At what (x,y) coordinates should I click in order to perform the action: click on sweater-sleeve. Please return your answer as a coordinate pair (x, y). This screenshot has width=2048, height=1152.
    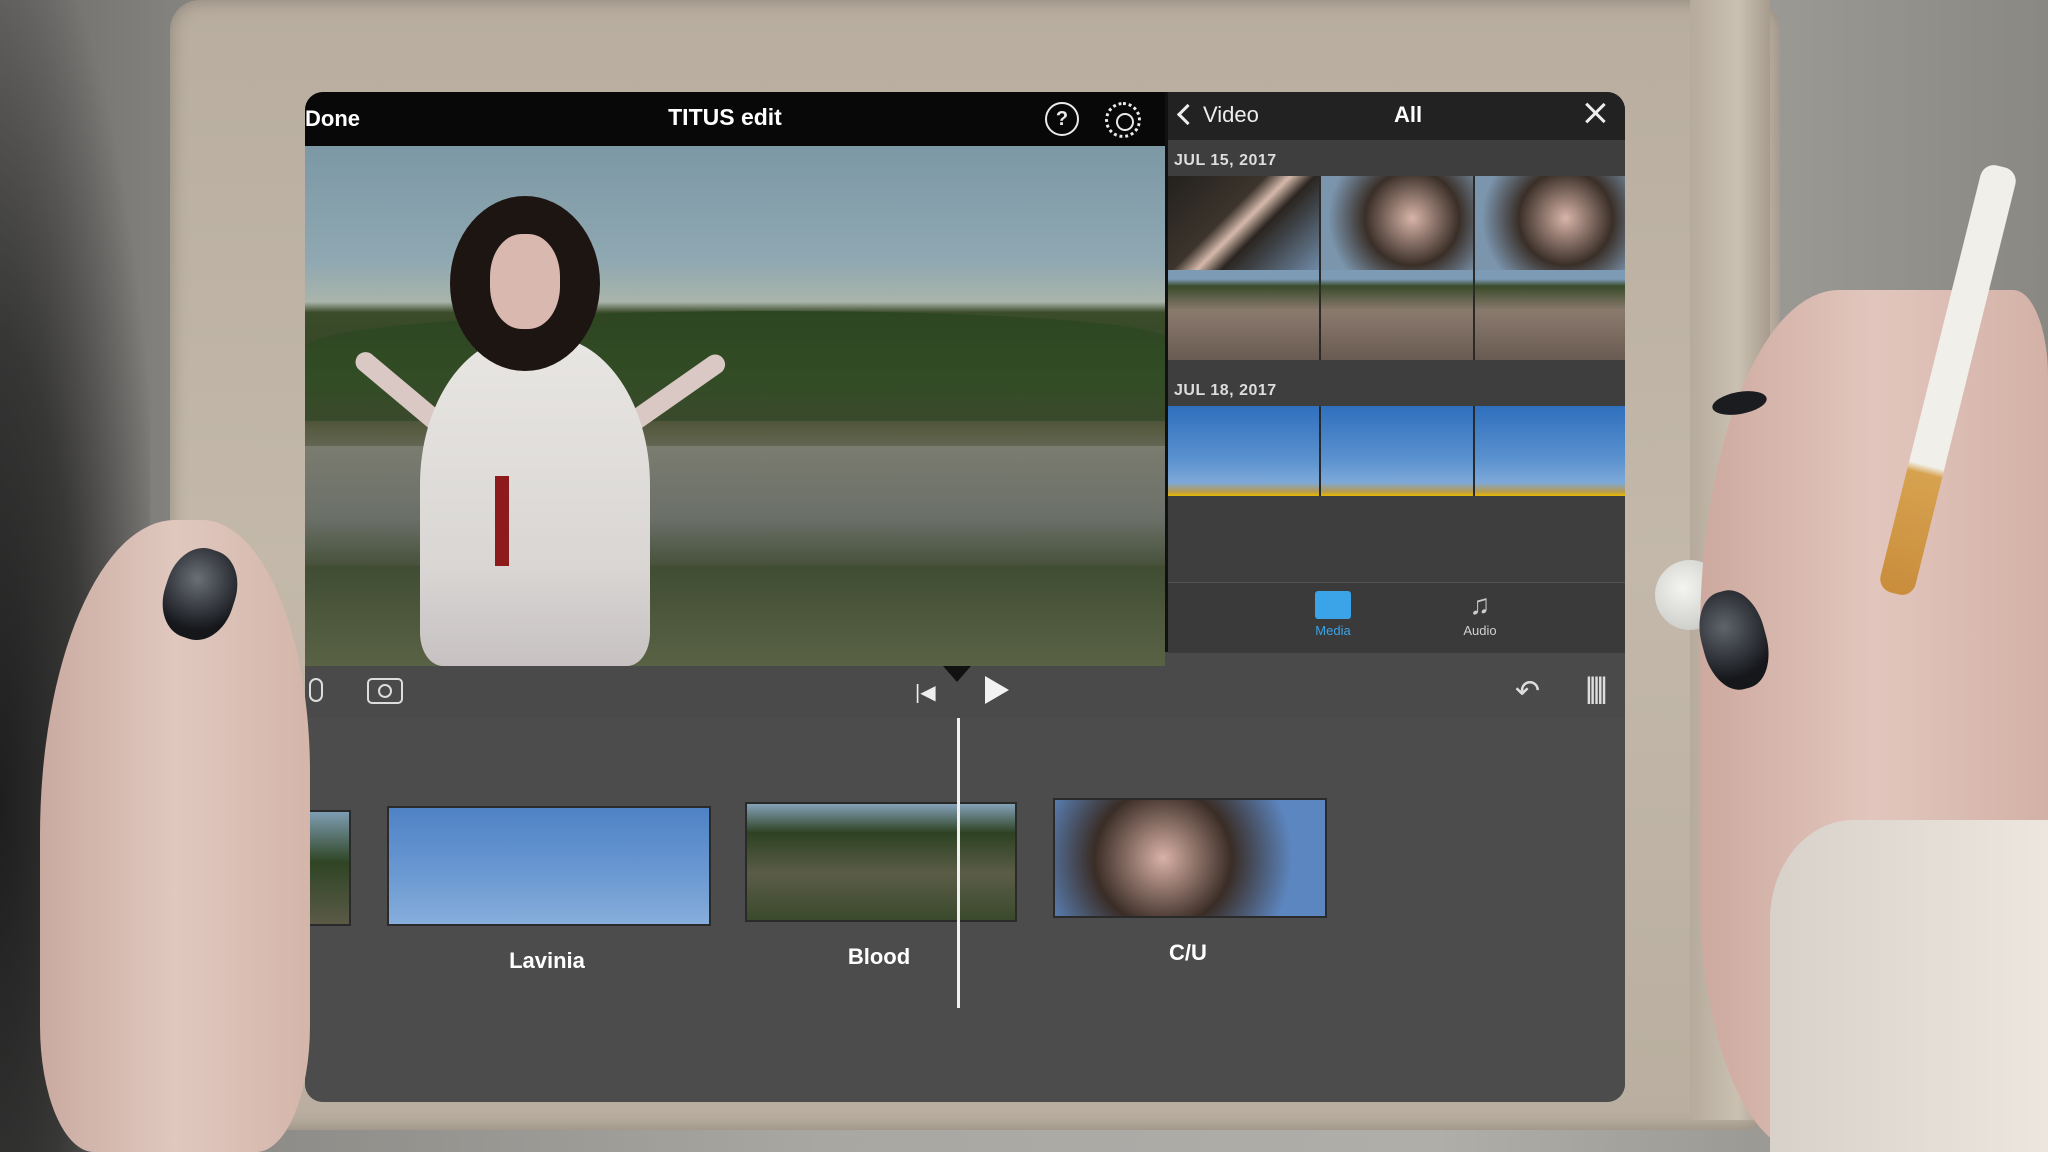
    Looking at the image, I should click on (1909, 986).